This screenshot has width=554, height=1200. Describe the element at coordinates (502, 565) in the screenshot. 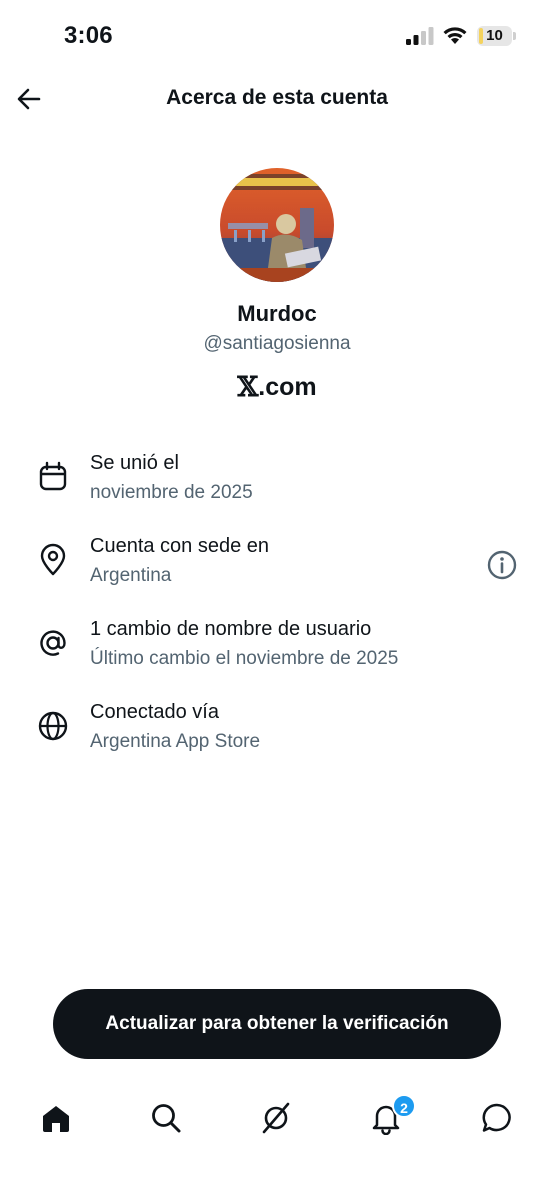

I see `info-icon` at that location.